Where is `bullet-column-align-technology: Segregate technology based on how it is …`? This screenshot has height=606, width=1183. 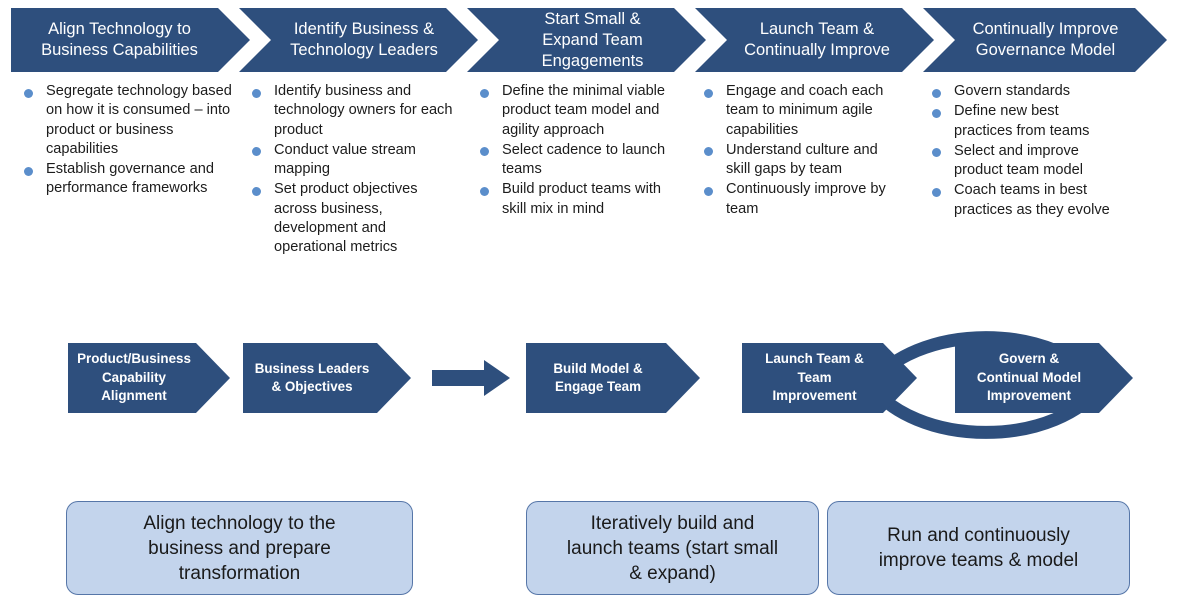
bullet-column-align-technology: Segregate technology based on how it is … is located at coordinates (127, 141).